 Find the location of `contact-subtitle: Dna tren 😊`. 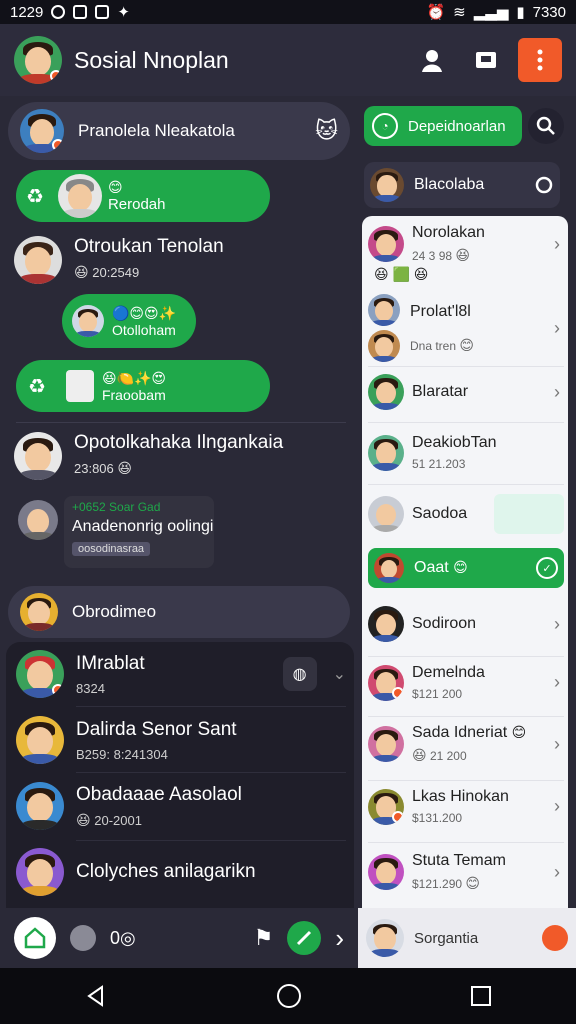

contact-subtitle: Dna tren 😊 is located at coordinates (442, 344).